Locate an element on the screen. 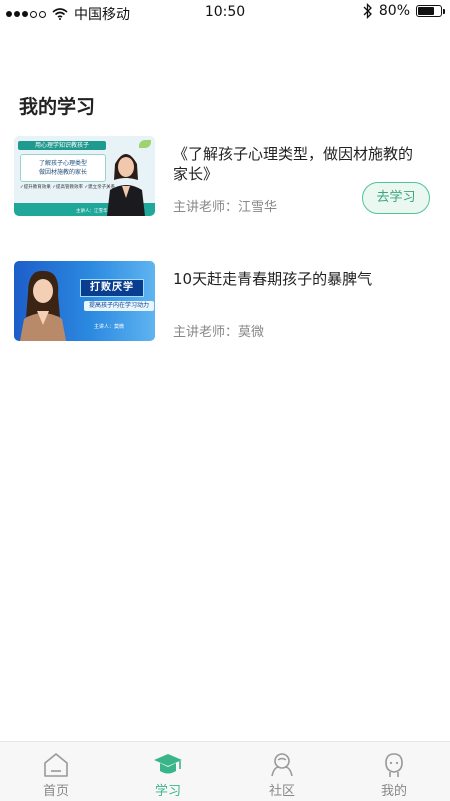 Image resolution: width=450 pixels, height=801 pixels. thumb-box: 了解孩子心理类型 做因材施教的家长 is located at coordinates (63, 168).